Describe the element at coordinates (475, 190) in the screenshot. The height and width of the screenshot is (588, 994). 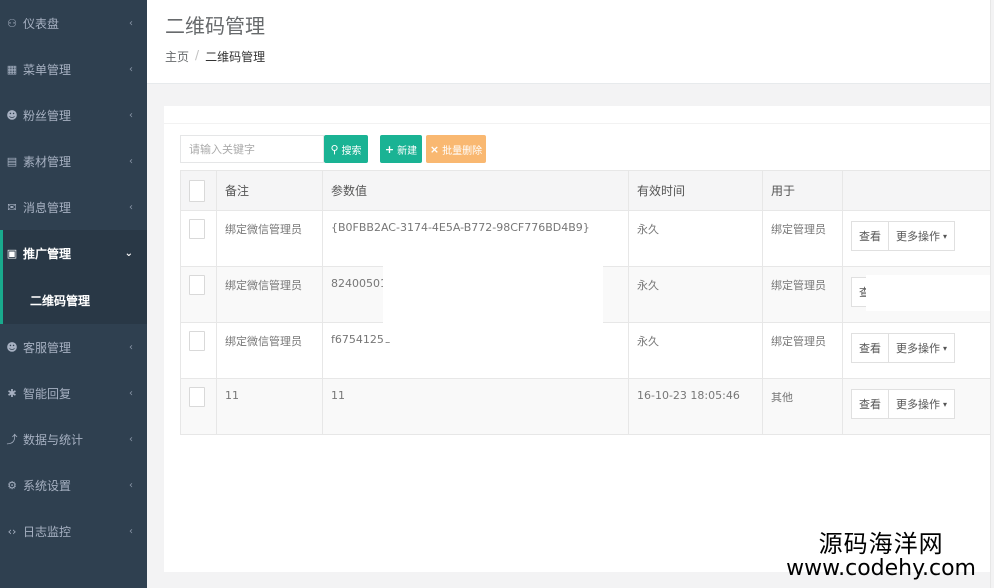
I see `header-param: 参数值` at that location.